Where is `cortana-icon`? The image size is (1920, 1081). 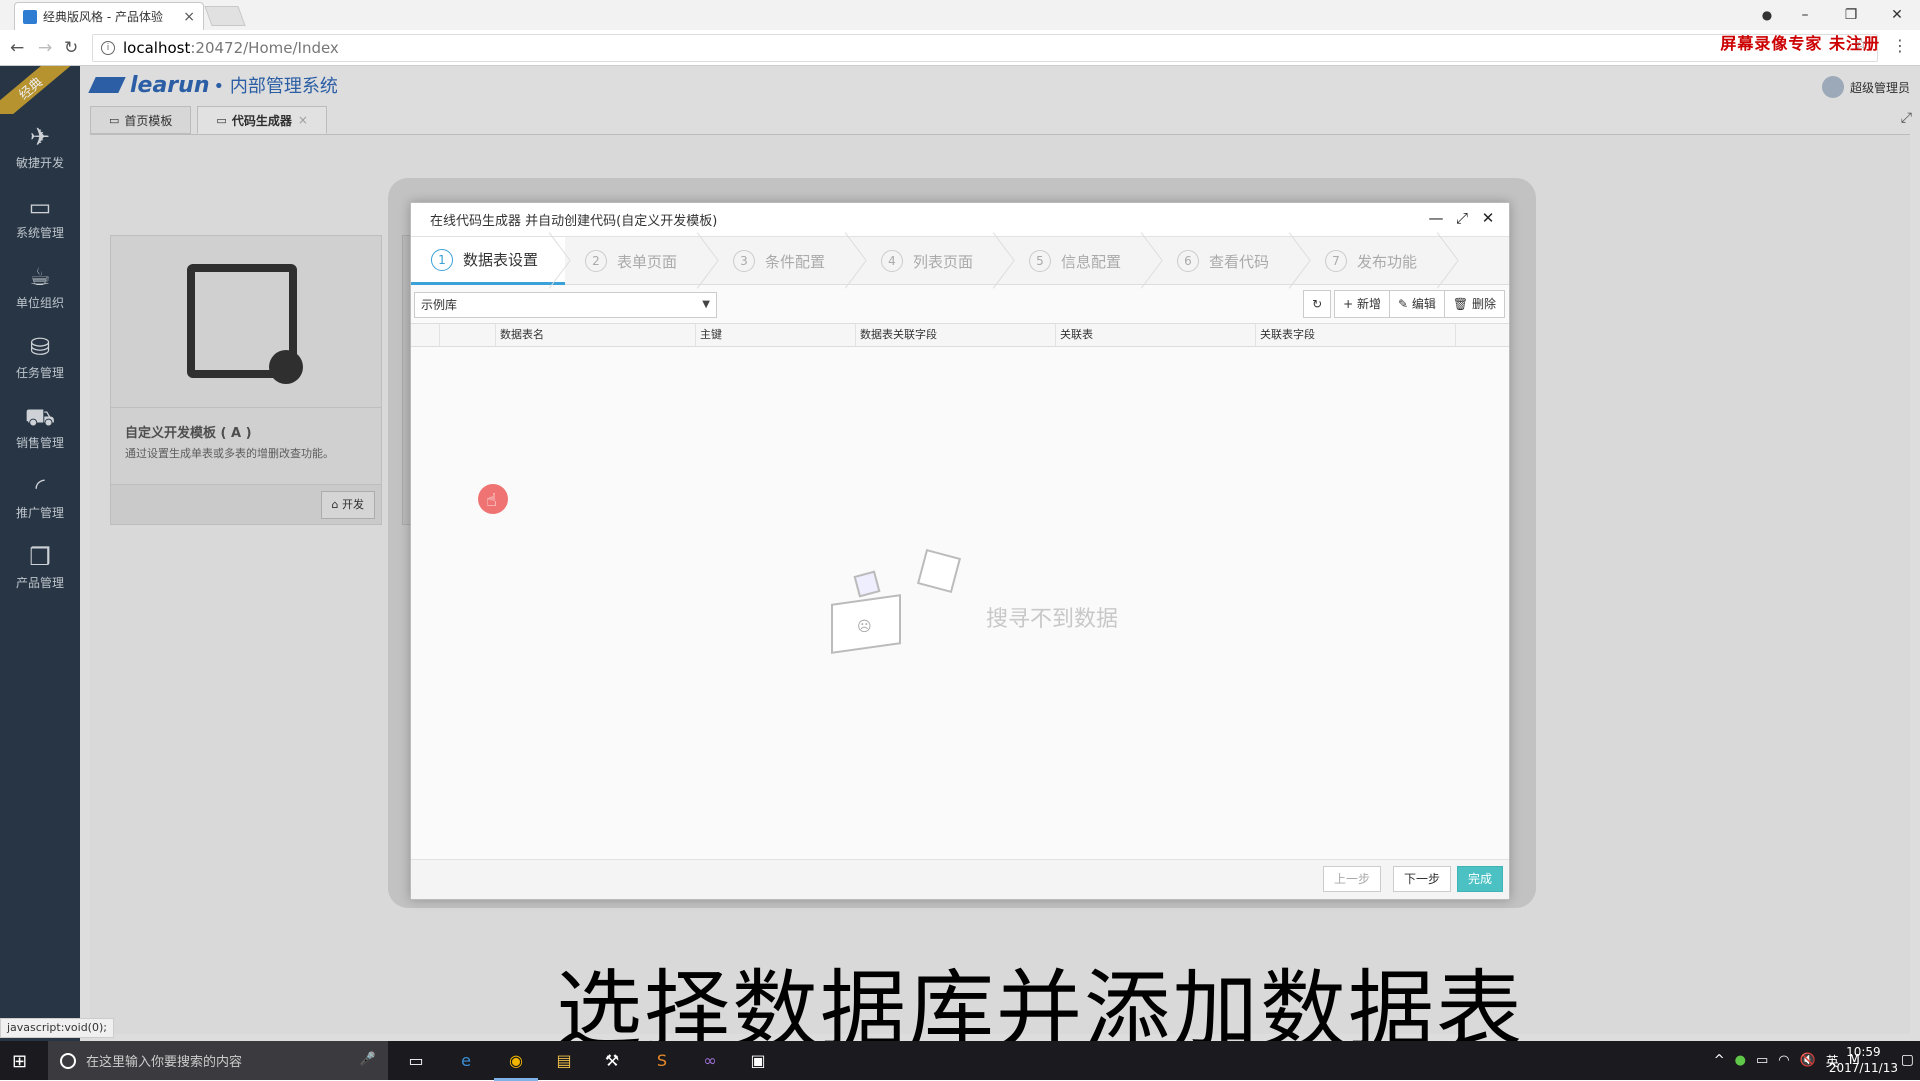 cortana-icon is located at coordinates (68, 1060).